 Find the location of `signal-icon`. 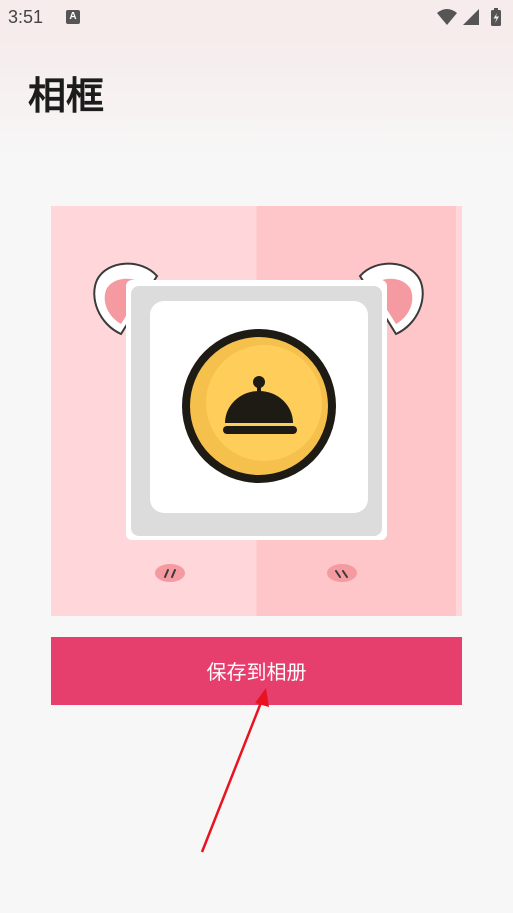

signal-icon is located at coordinates (471, 17).